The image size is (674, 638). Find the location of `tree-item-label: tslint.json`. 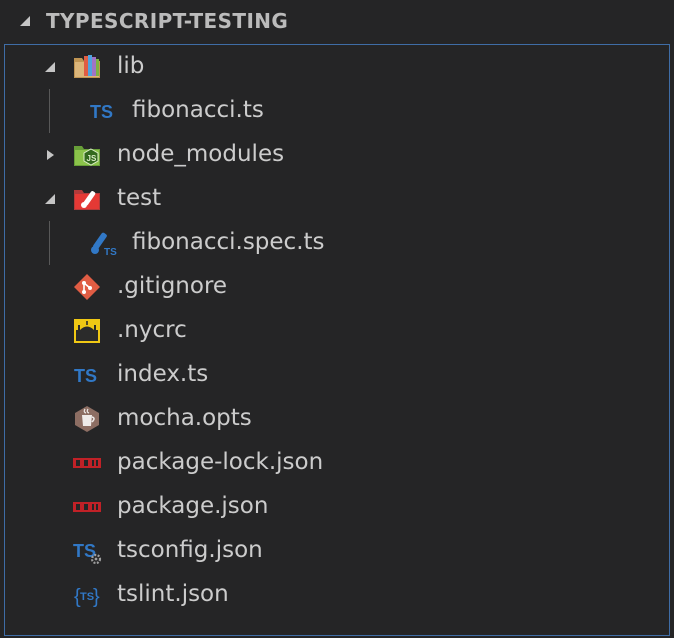

tree-item-label: tslint.json is located at coordinates (173, 594).